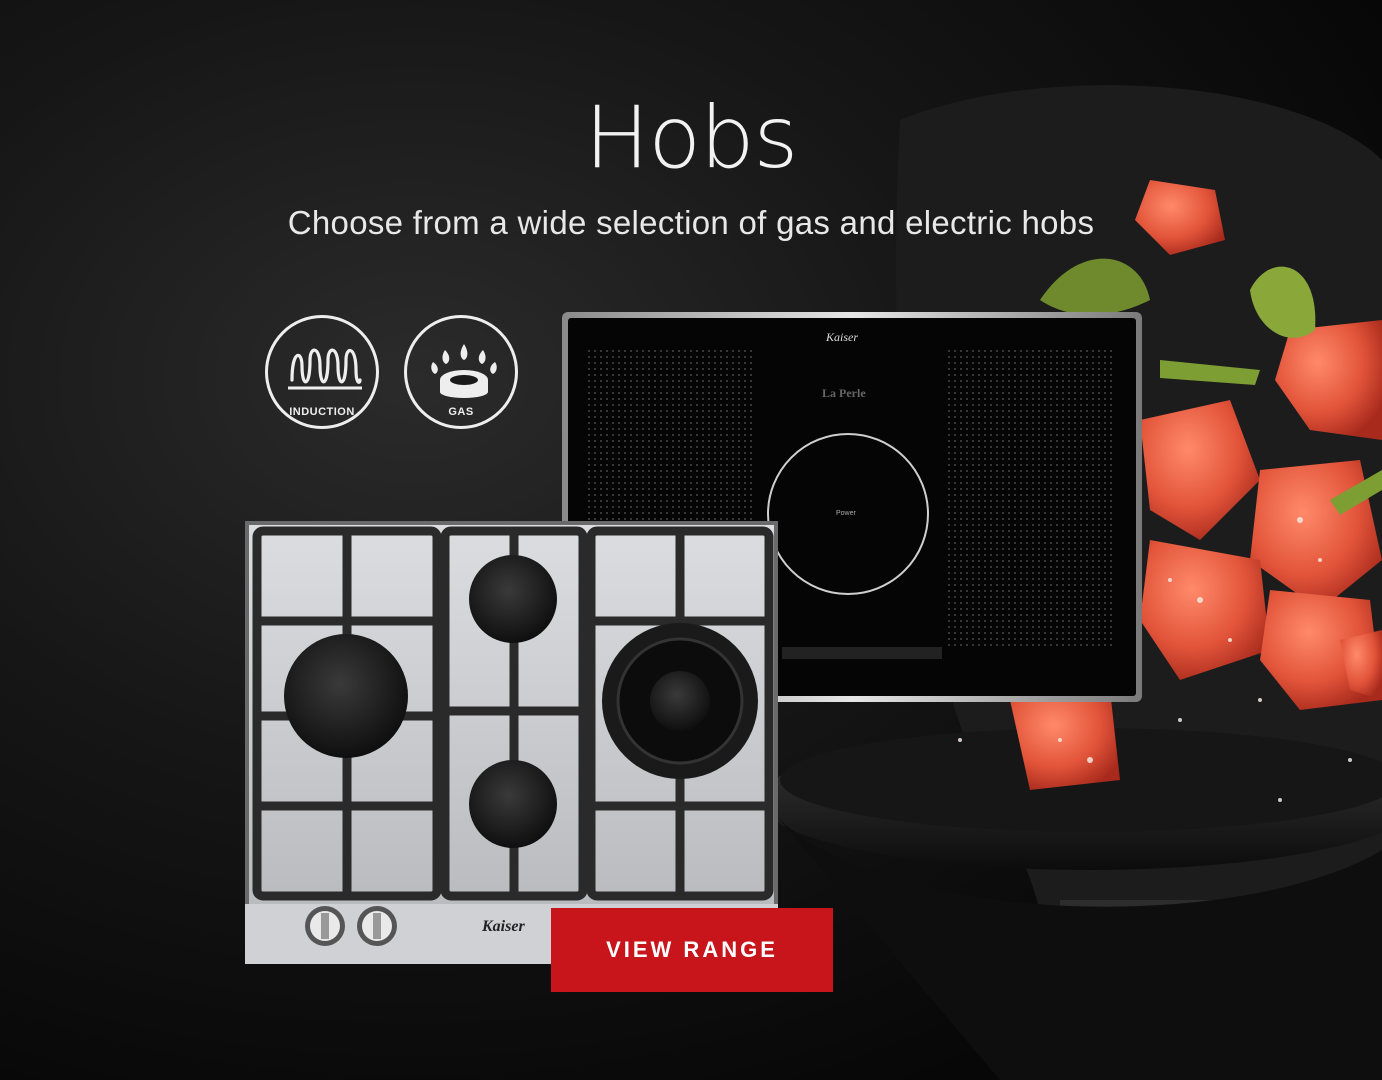  What do you see at coordinates (691, 138) in the screenshot?
I see `page-title: Hobs` at bounding box center [691, 138].